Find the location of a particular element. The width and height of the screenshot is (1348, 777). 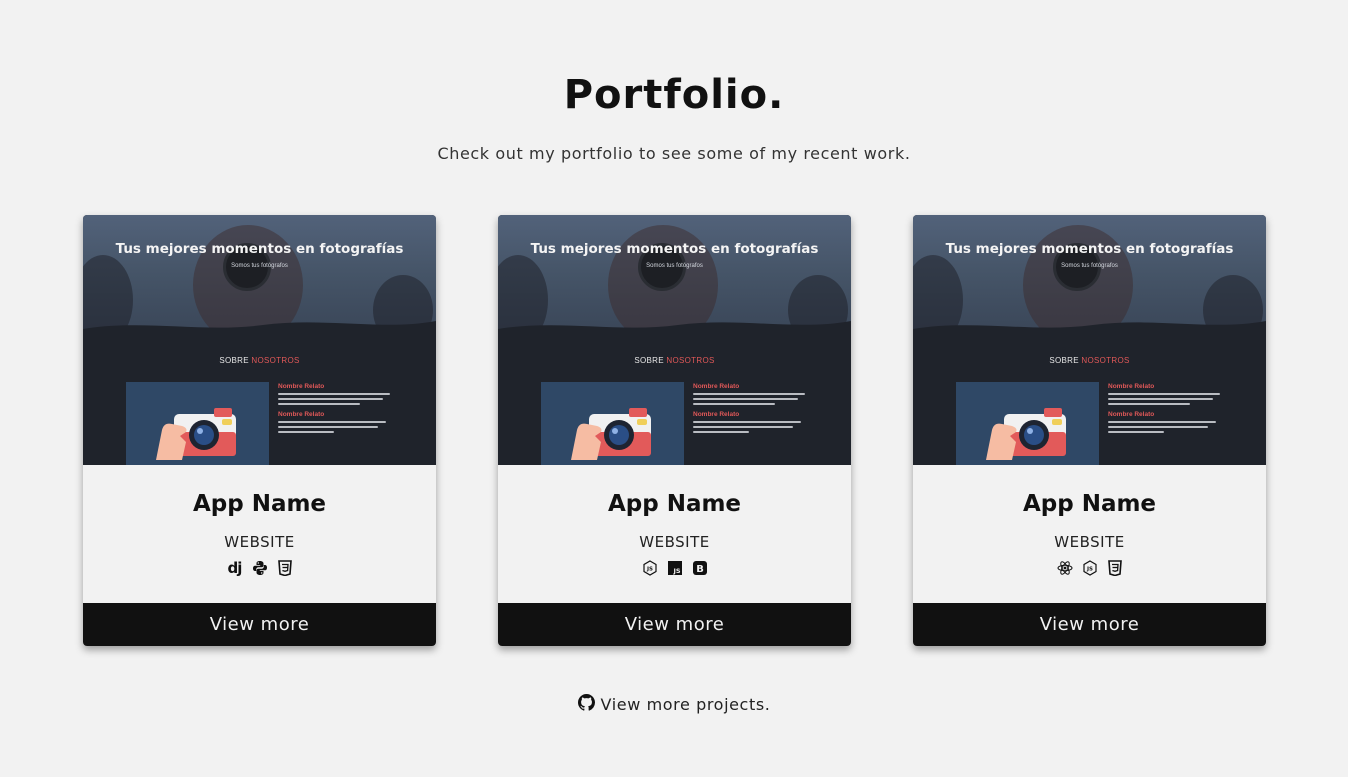

card-body: App Name WEBSITE dj is located at coordinates (259, 534).